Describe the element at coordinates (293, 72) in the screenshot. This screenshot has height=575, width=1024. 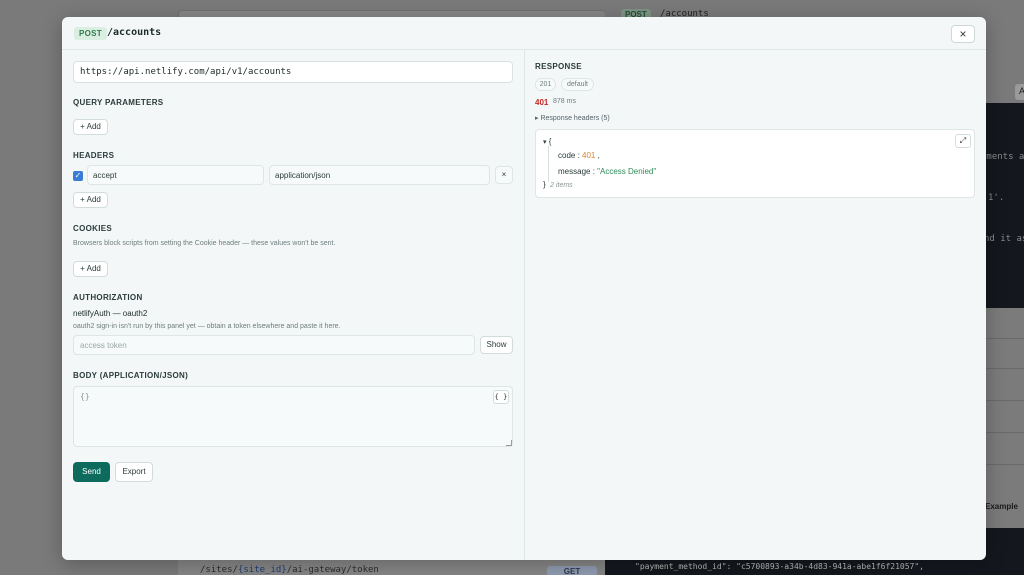
I see `url-field: https://api.netlify.com/api/v1/accounts` at that location.